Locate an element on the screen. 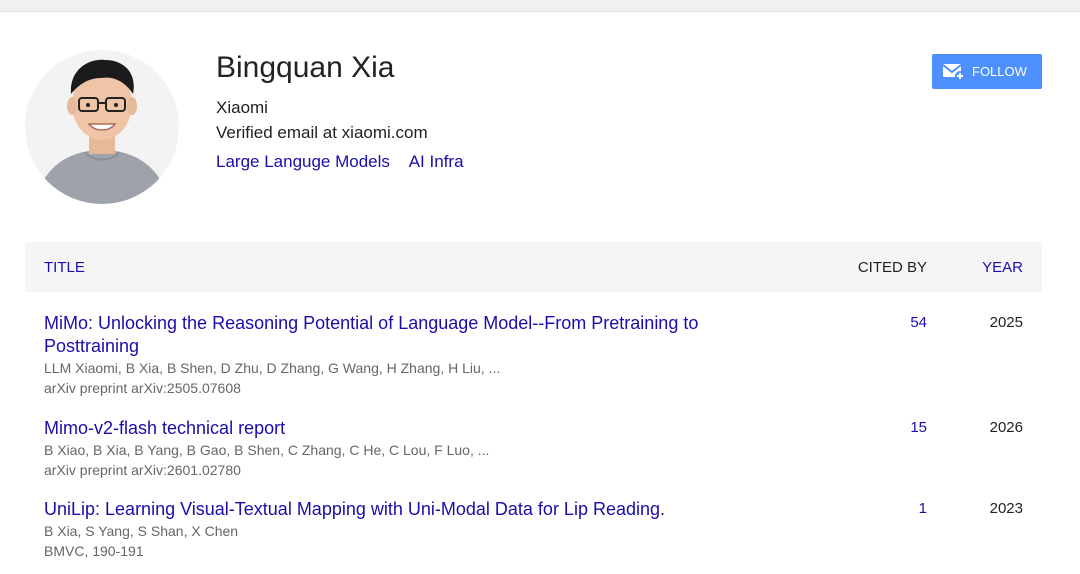  profile-photo is located at coordinates (102, 127).